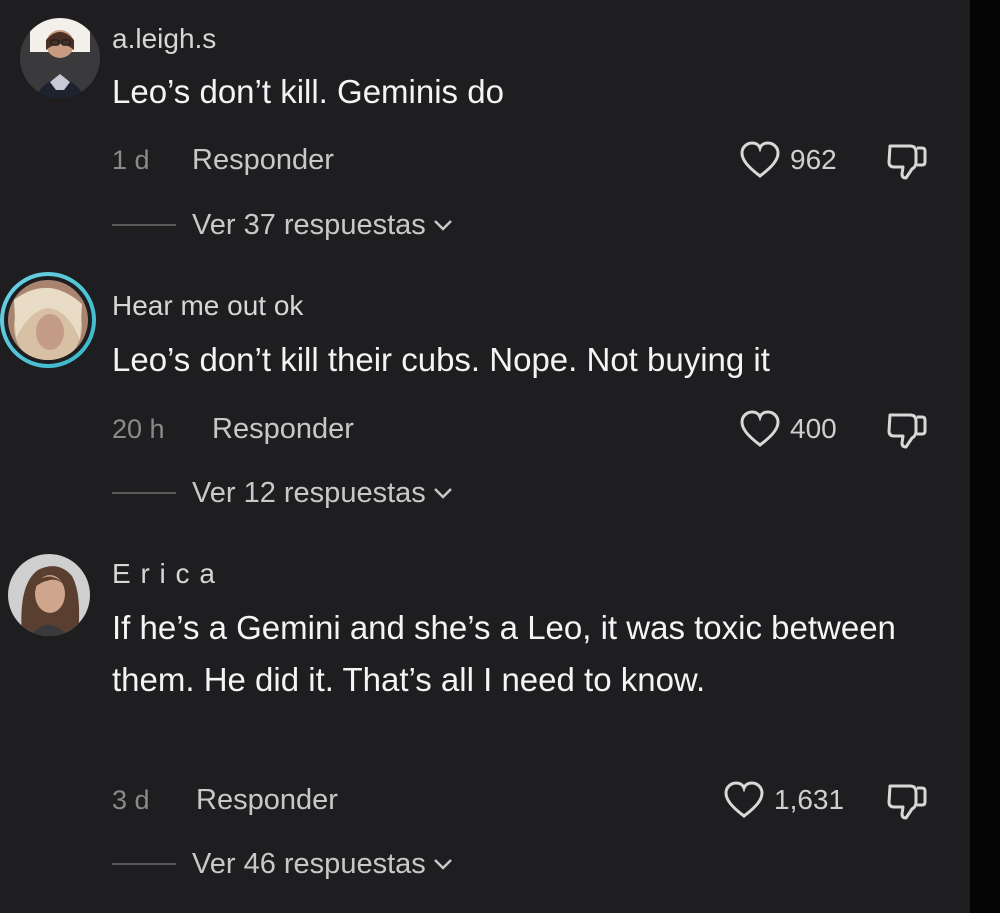 The width and height of the screenshot is (1000, 913). Describe the element at coordinates (138, 429) in the screenshot. I see `comment-timestamp: 20 h` at that location.